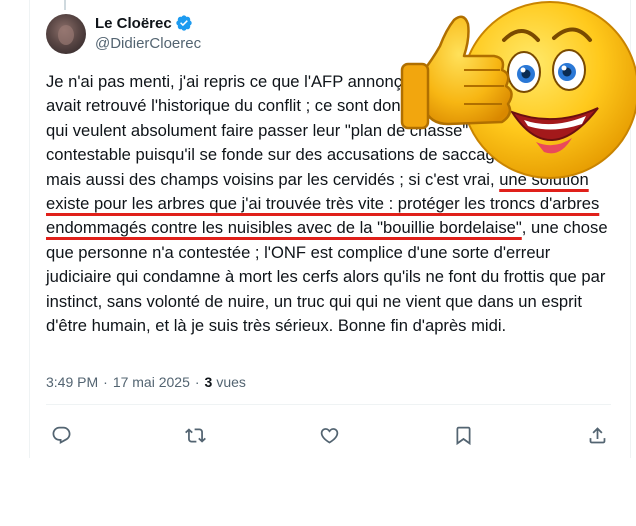 This screenshot has width=636, height=526. I want to click on views-count: 3, so click(208, 382).